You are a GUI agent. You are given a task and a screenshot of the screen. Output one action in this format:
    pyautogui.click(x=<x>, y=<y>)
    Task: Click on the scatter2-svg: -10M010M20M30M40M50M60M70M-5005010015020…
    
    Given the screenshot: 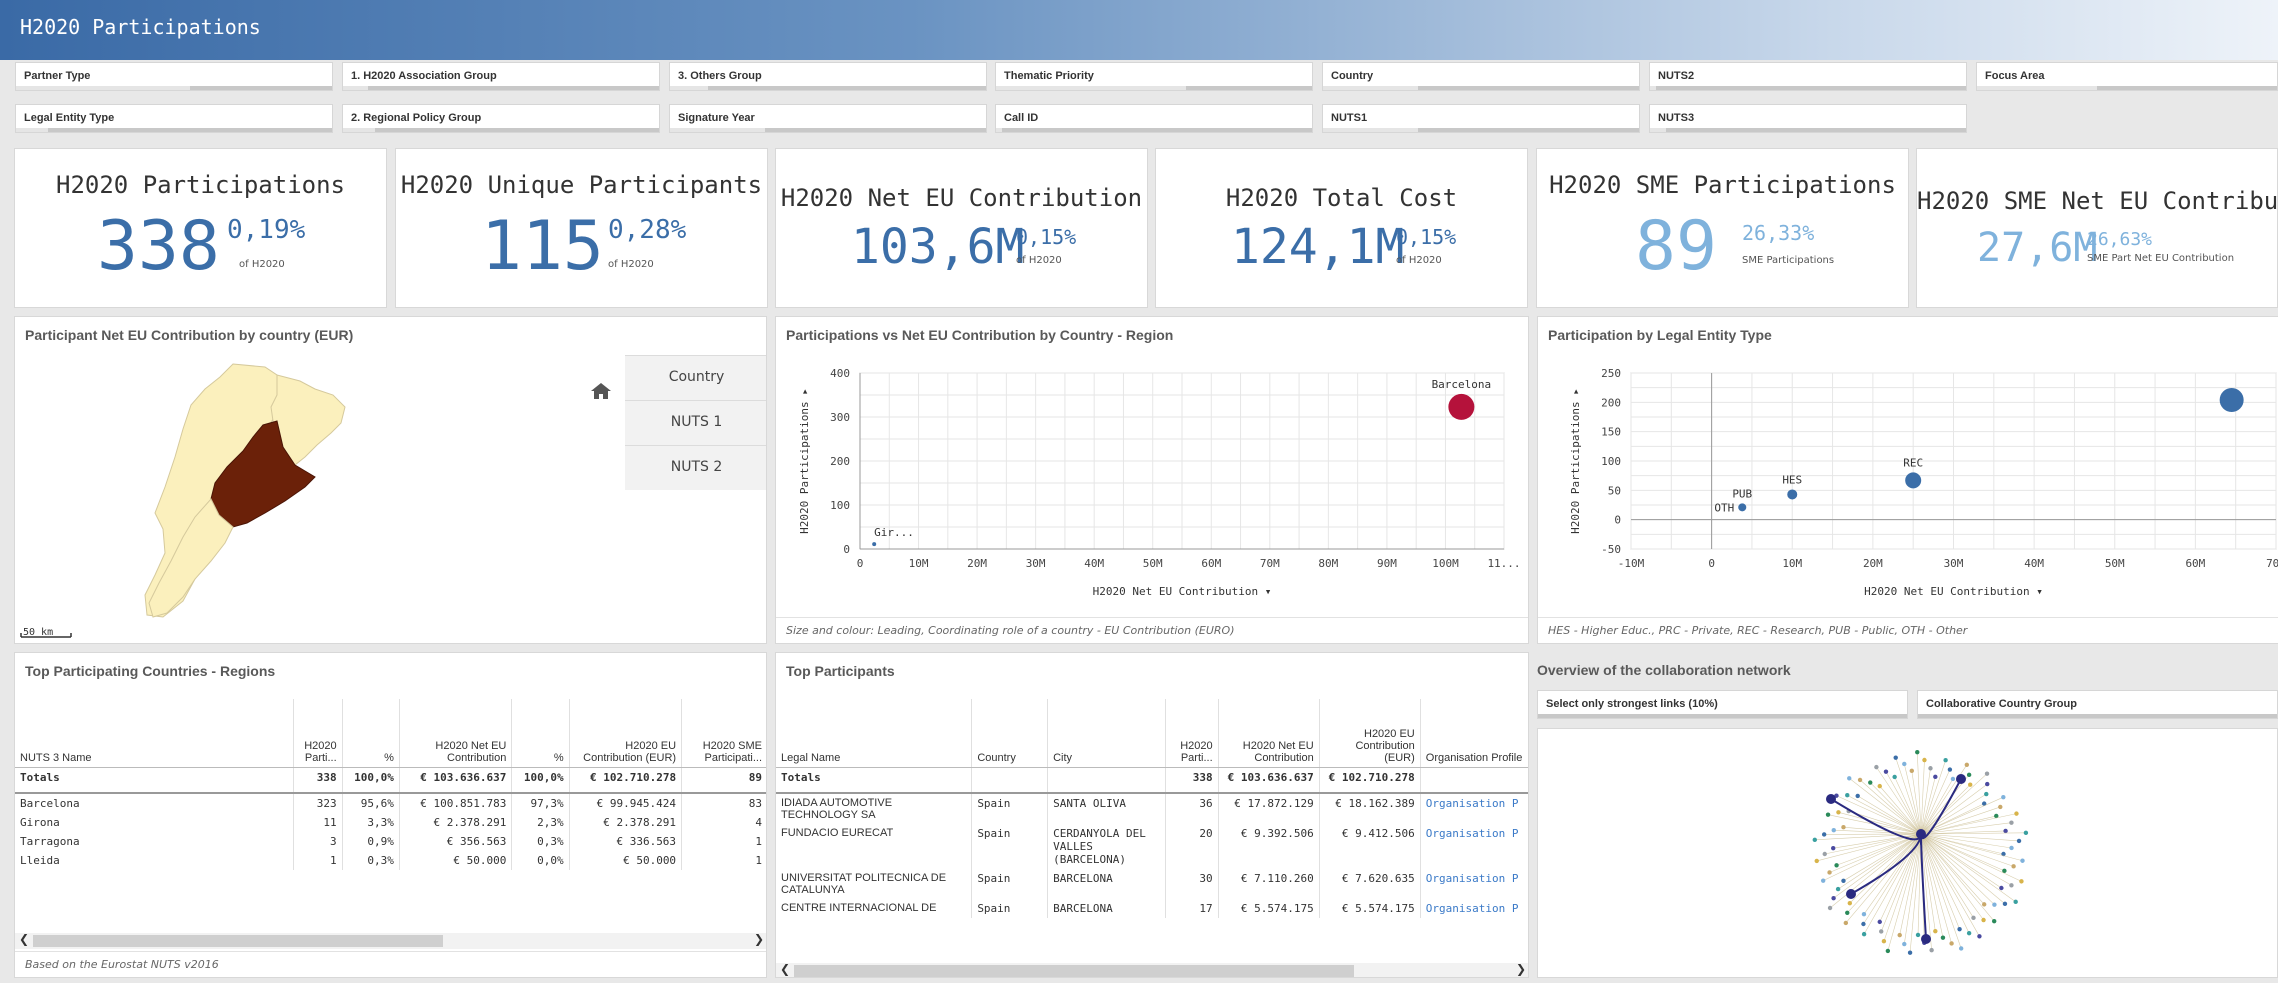 What is the action you would take?
    pyautogui.click(x=1908, y=468)
    